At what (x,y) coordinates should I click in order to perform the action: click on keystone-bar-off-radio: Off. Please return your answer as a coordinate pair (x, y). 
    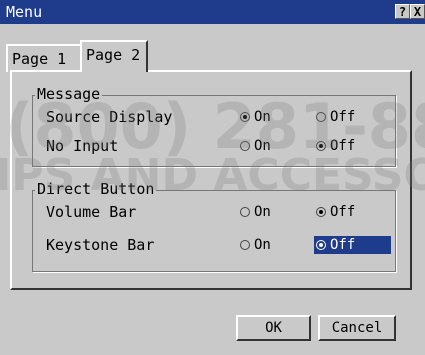
    Looking at the image, I should click on (353, 245).